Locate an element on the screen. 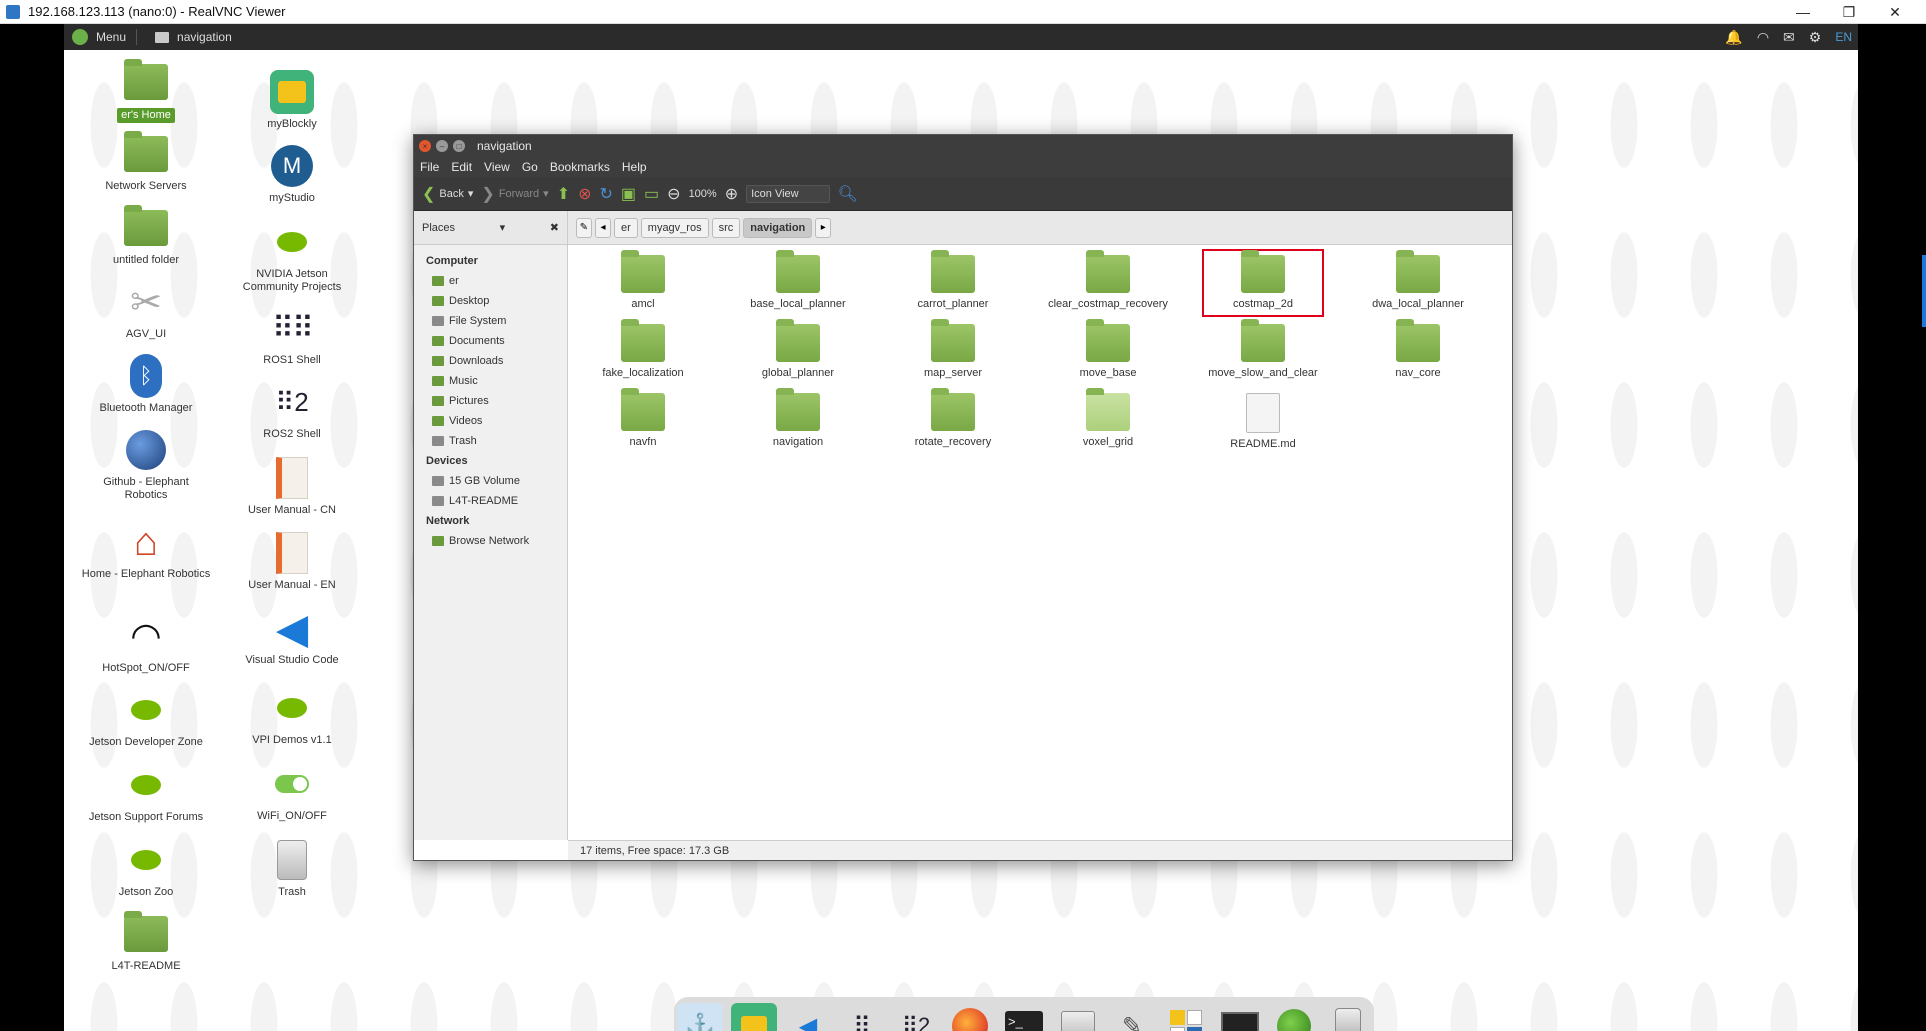  file-item: navfn is located at coordinates (643, 417).